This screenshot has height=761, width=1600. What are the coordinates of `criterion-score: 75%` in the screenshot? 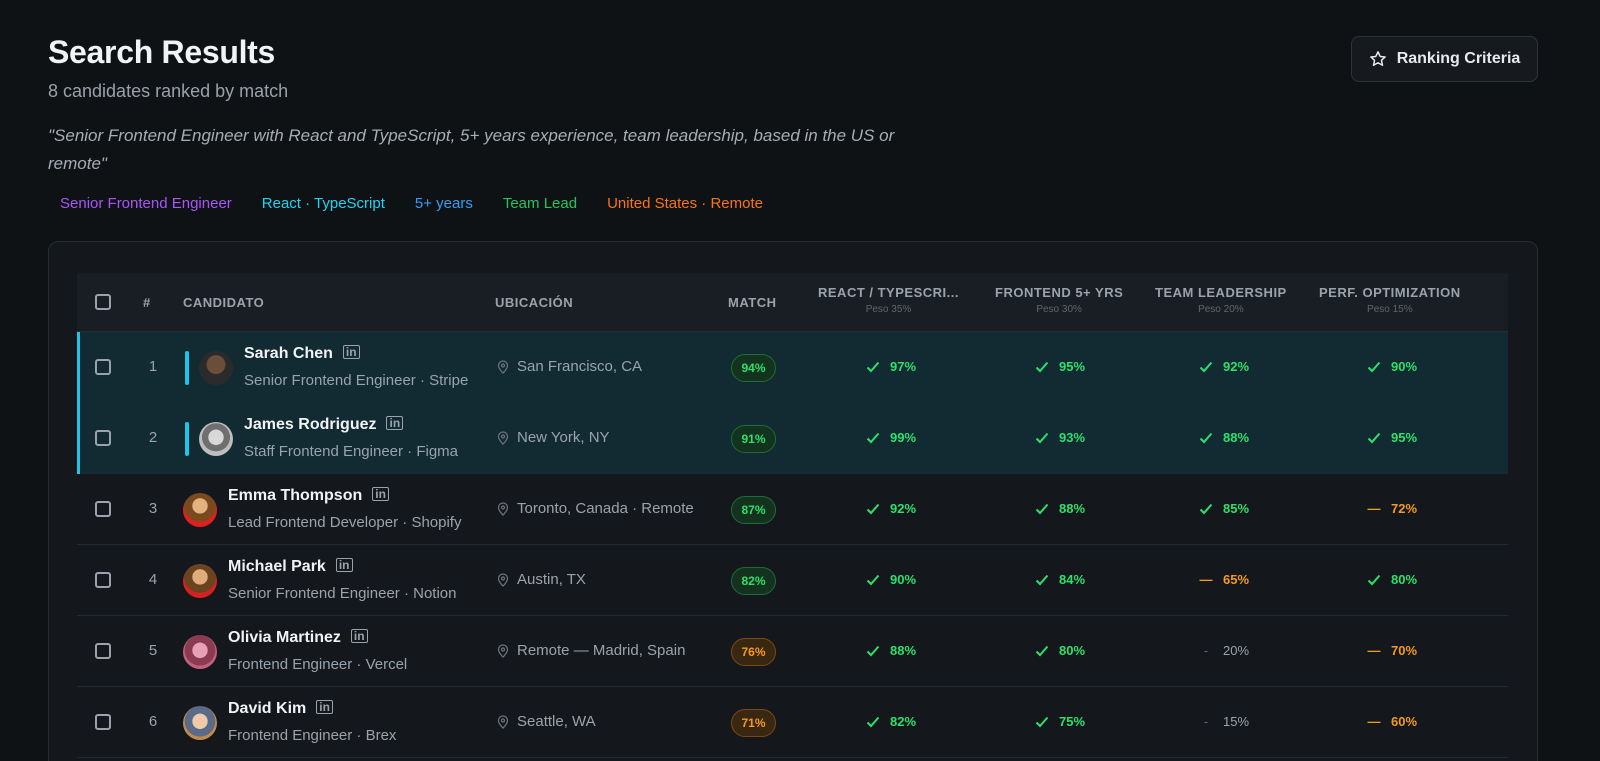 It's located at (1060, 721).